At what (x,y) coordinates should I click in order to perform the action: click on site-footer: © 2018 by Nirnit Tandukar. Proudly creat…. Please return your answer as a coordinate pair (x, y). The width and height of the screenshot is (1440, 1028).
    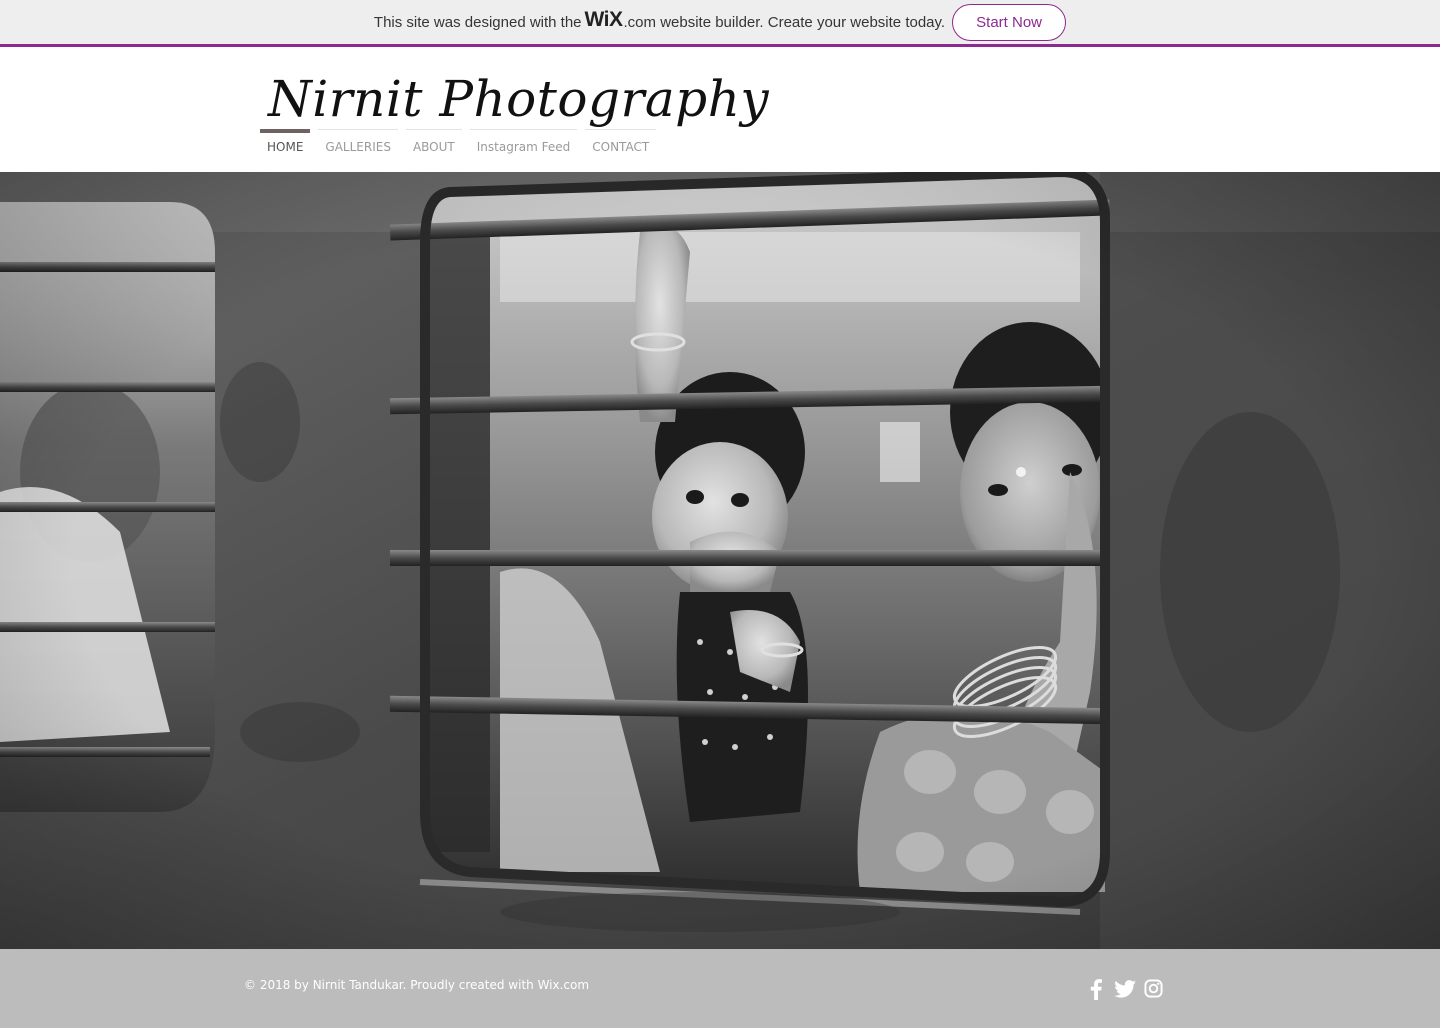
    Looking at the image, I should click on (720, 988).